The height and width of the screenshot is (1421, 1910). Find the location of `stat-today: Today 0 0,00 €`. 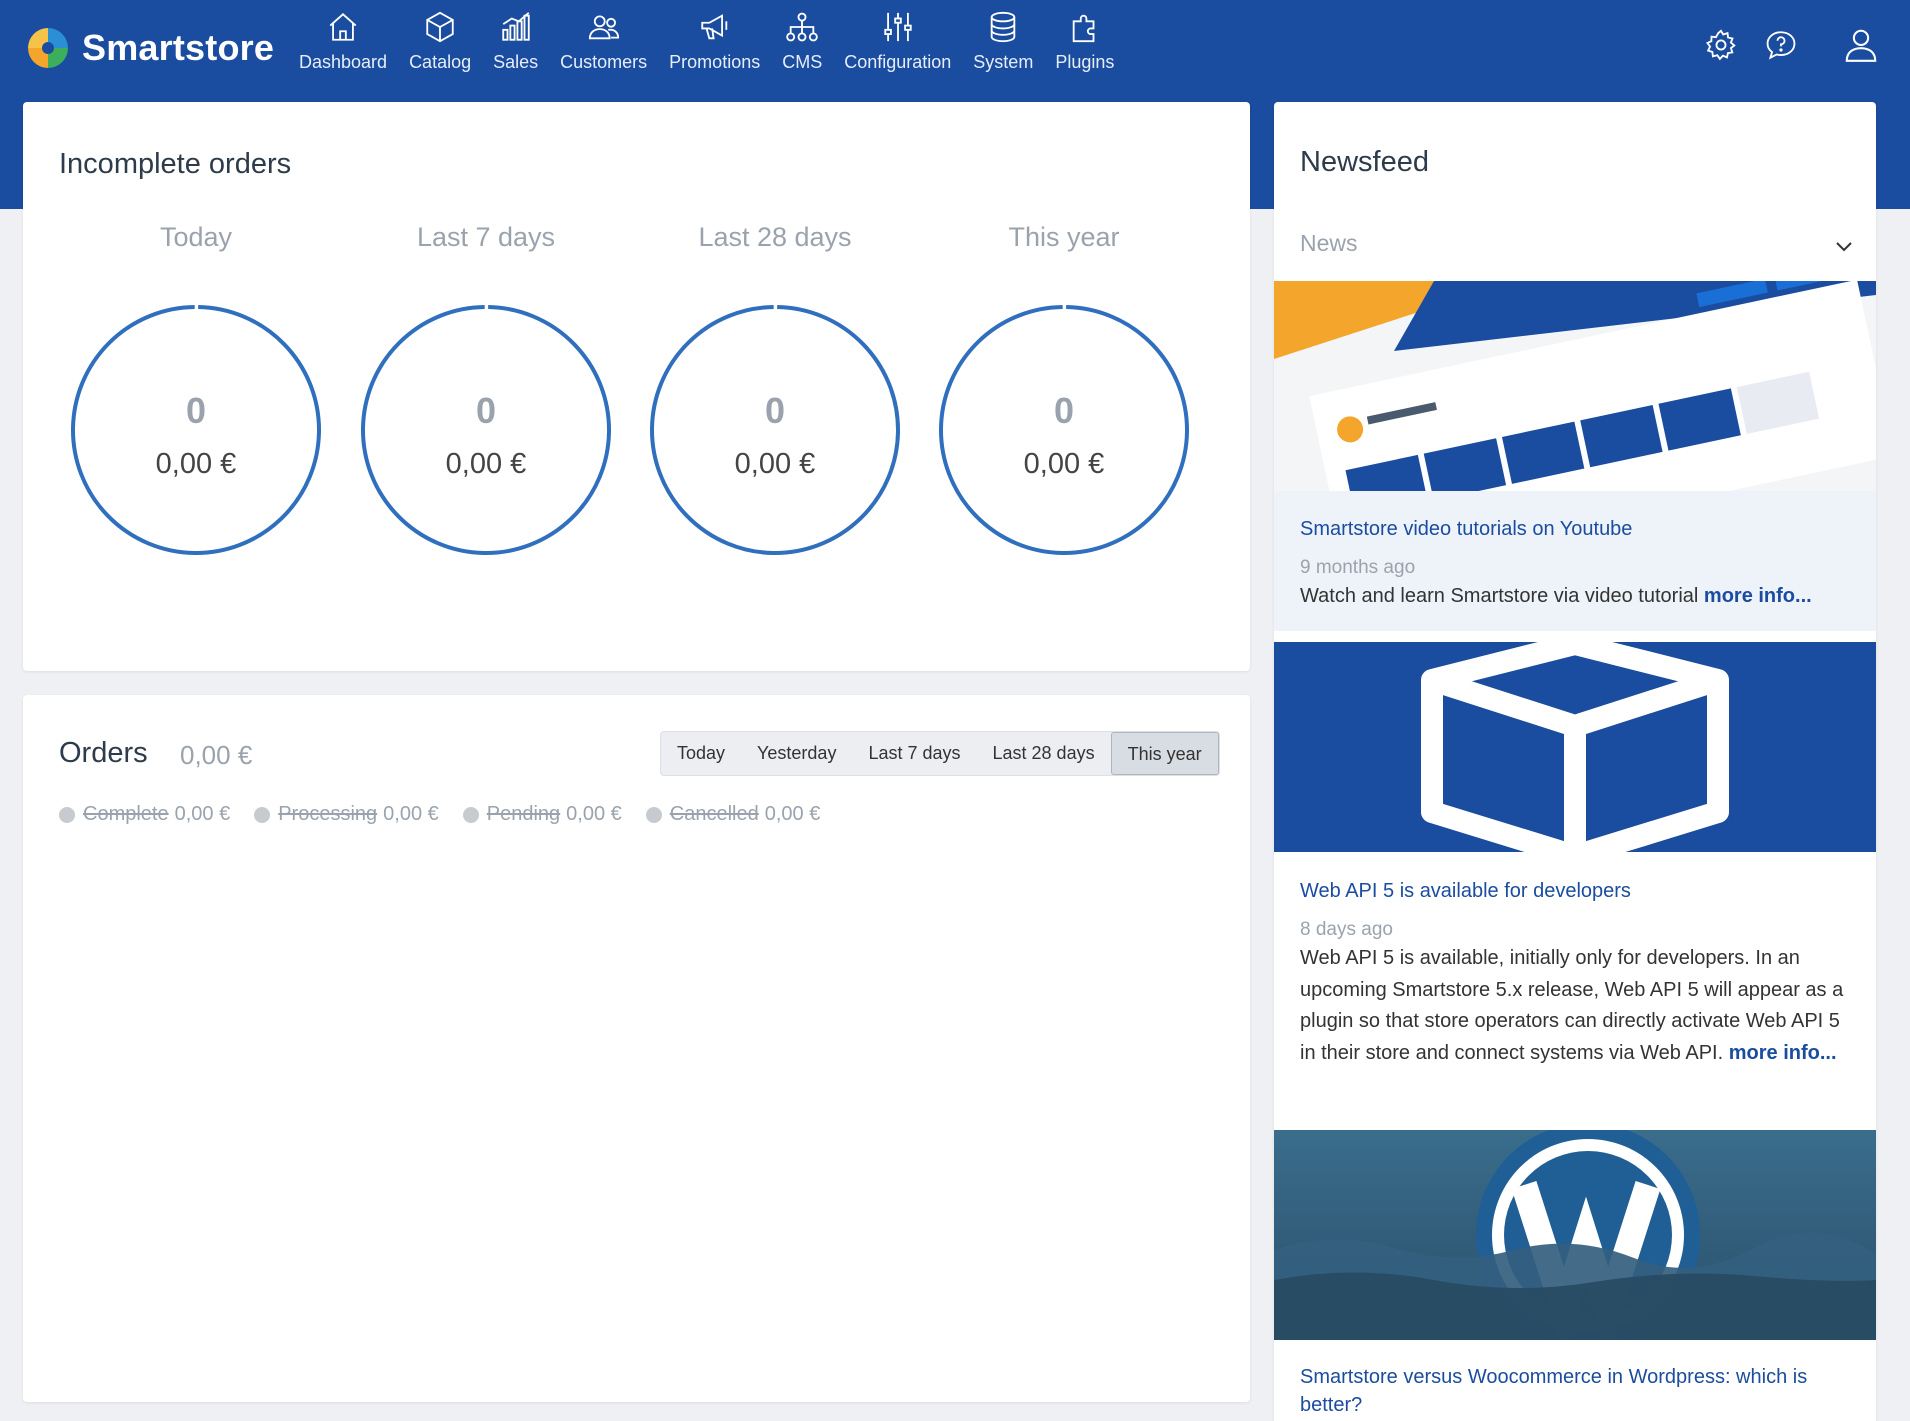

stat-today: Today 0 0,00 € is located at coordinates (196, 388).